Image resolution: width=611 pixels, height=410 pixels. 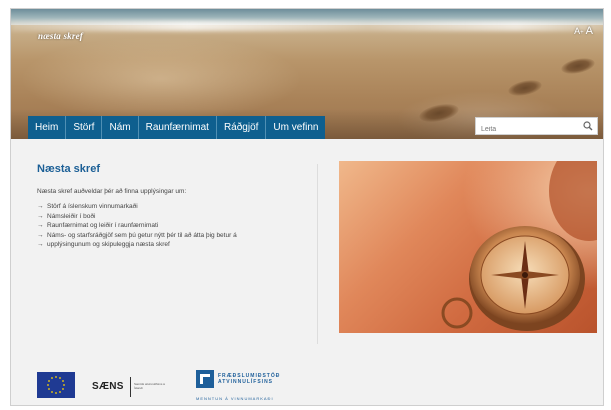 I want to click on search-box, so click(x=536, y=127).